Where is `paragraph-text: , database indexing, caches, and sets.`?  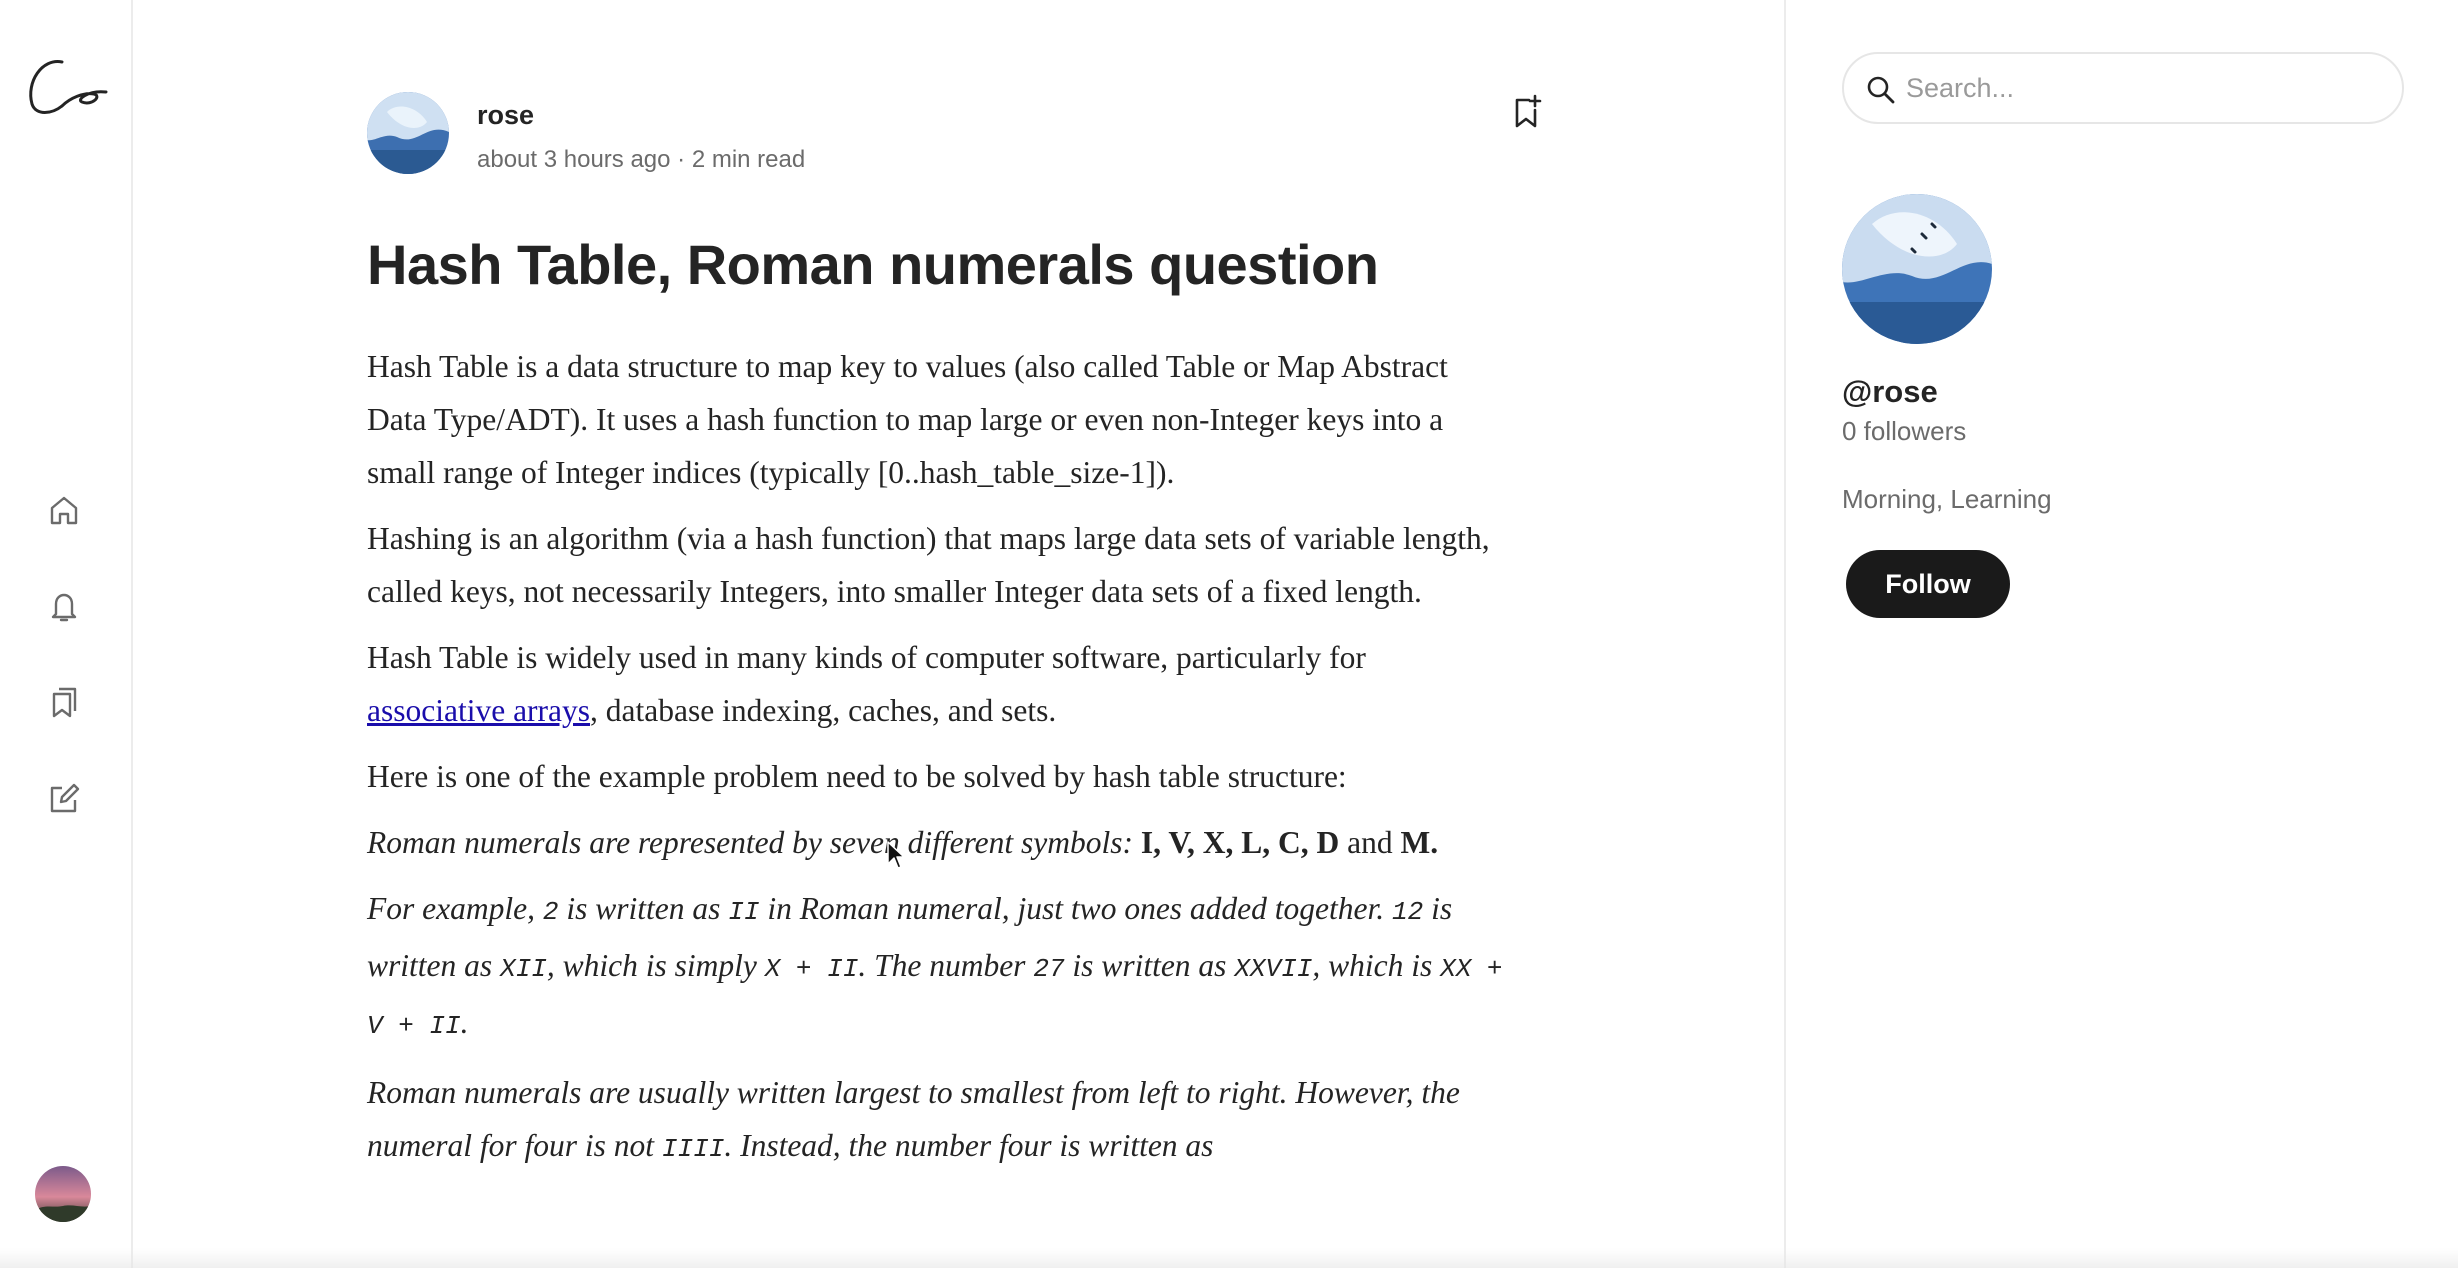
paragraph-text: , database indexing, caches, and sets. is located at coordinates (823, 710).